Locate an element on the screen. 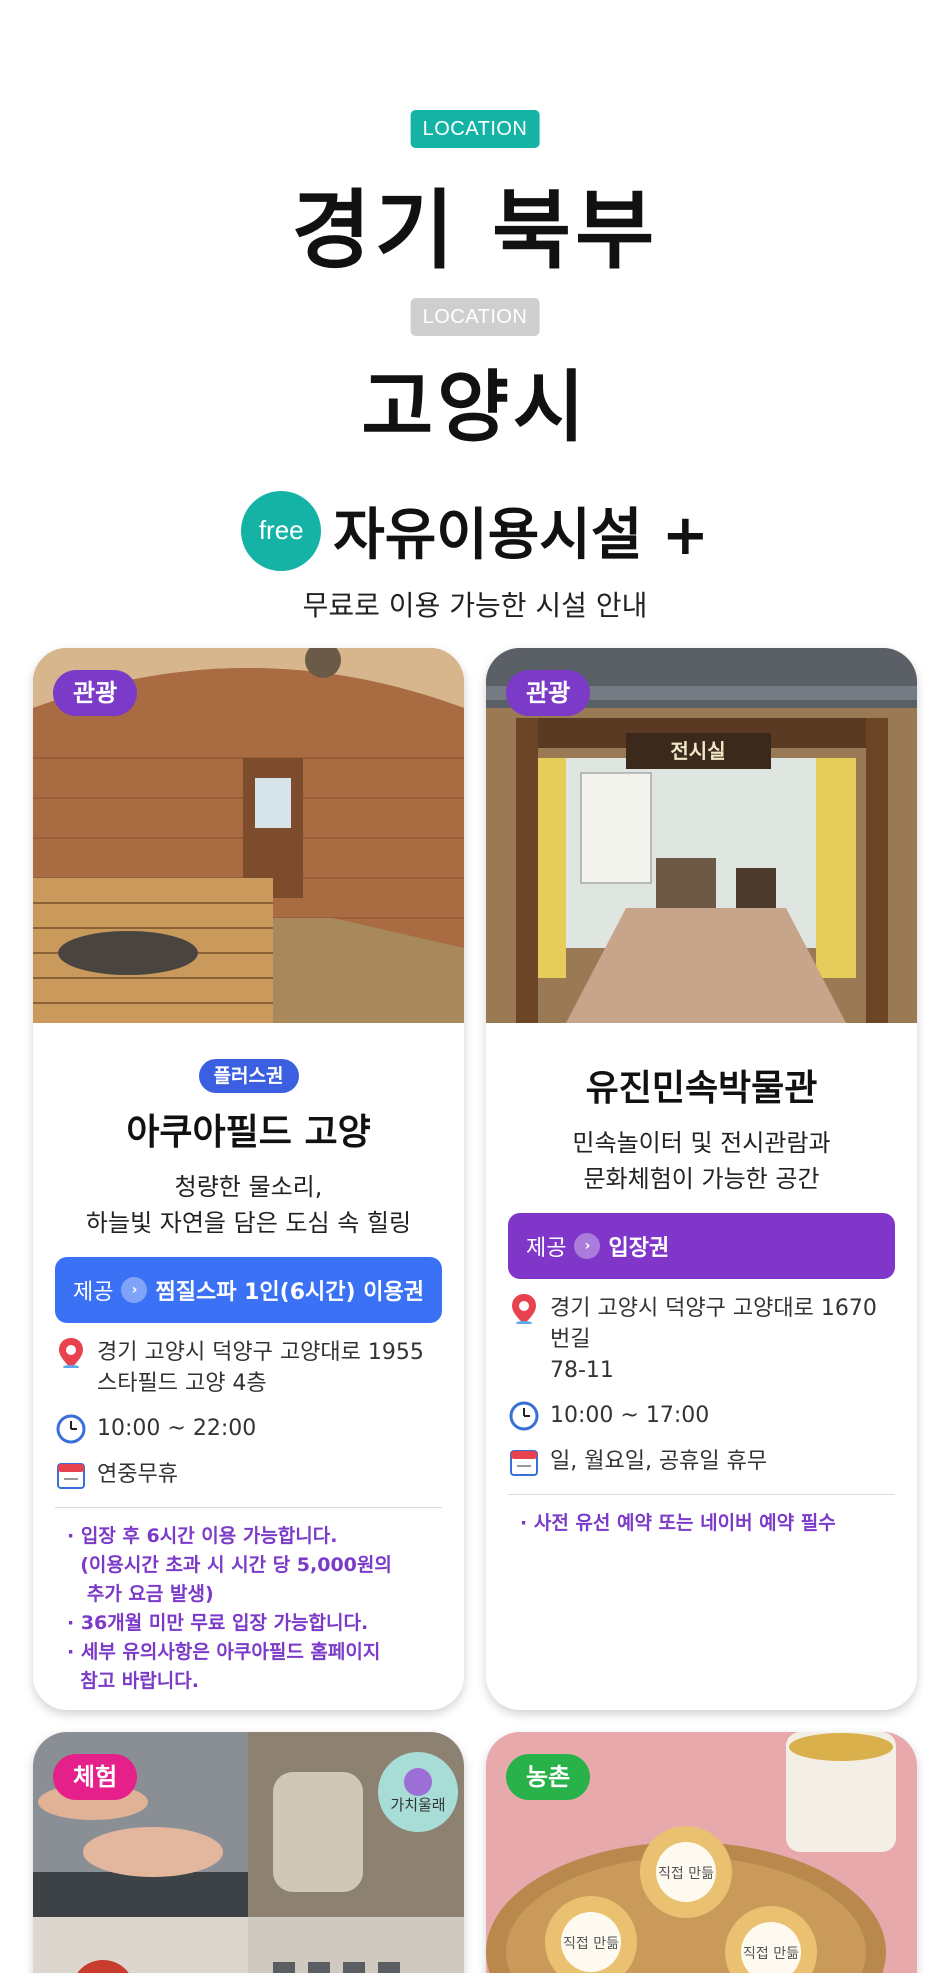 The width and height of the screenshot is (950, 1973). place-name: 아쿠아필드 고양 is located at coordinates (248, 1132).